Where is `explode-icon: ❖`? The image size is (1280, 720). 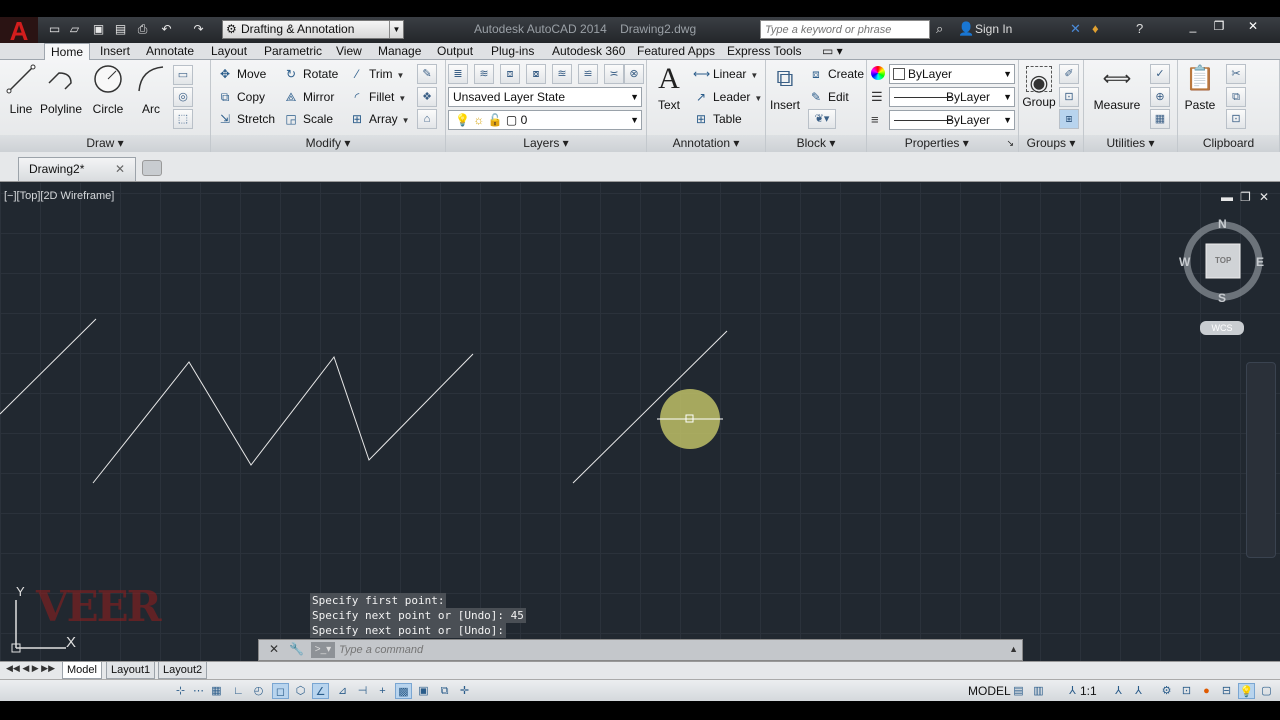 explode-icon: ❖ is located at coordinates (427, 97).